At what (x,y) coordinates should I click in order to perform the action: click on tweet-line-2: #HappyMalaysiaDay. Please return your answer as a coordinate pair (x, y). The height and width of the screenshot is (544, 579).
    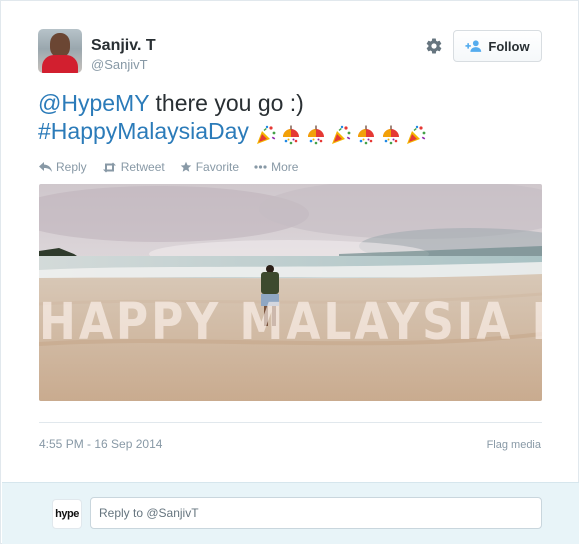
    Looking at the image, I should click on (298, 132).